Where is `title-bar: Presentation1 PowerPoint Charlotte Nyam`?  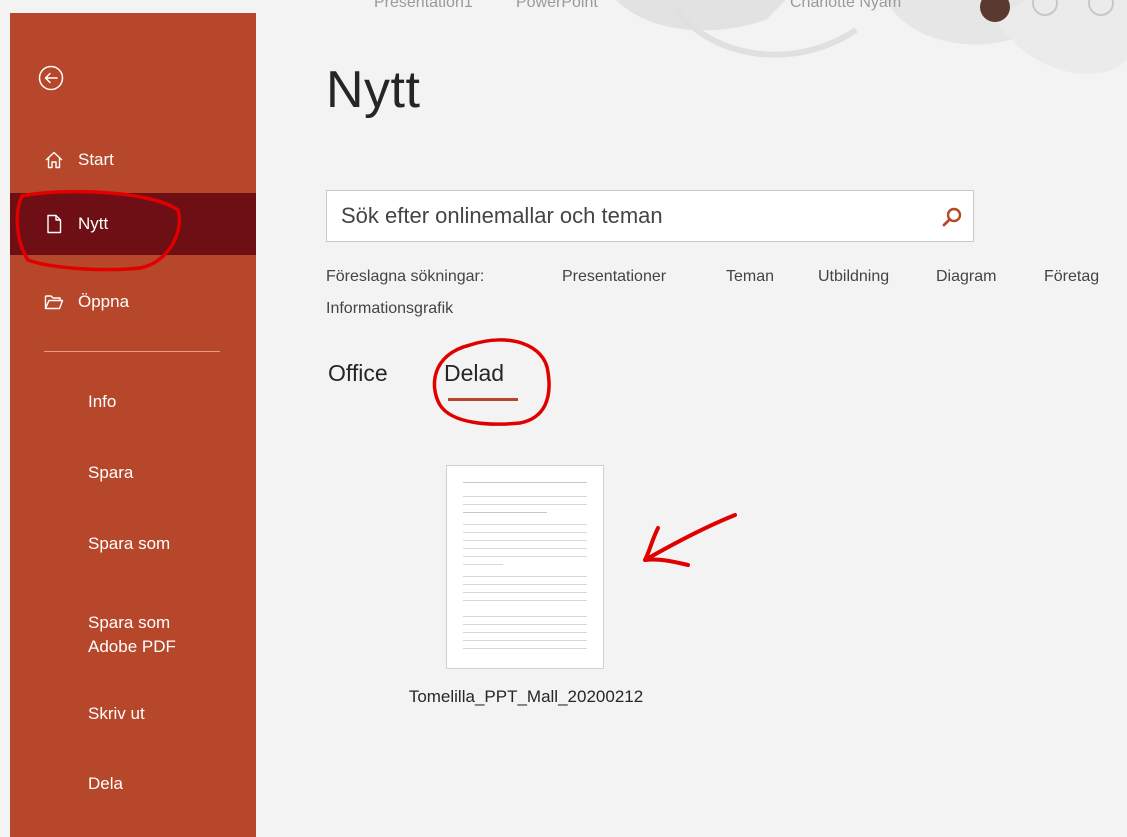
title-bar: Presentation1 PowerPoint Charlotte Nyam is located at coordinates (691, 12).